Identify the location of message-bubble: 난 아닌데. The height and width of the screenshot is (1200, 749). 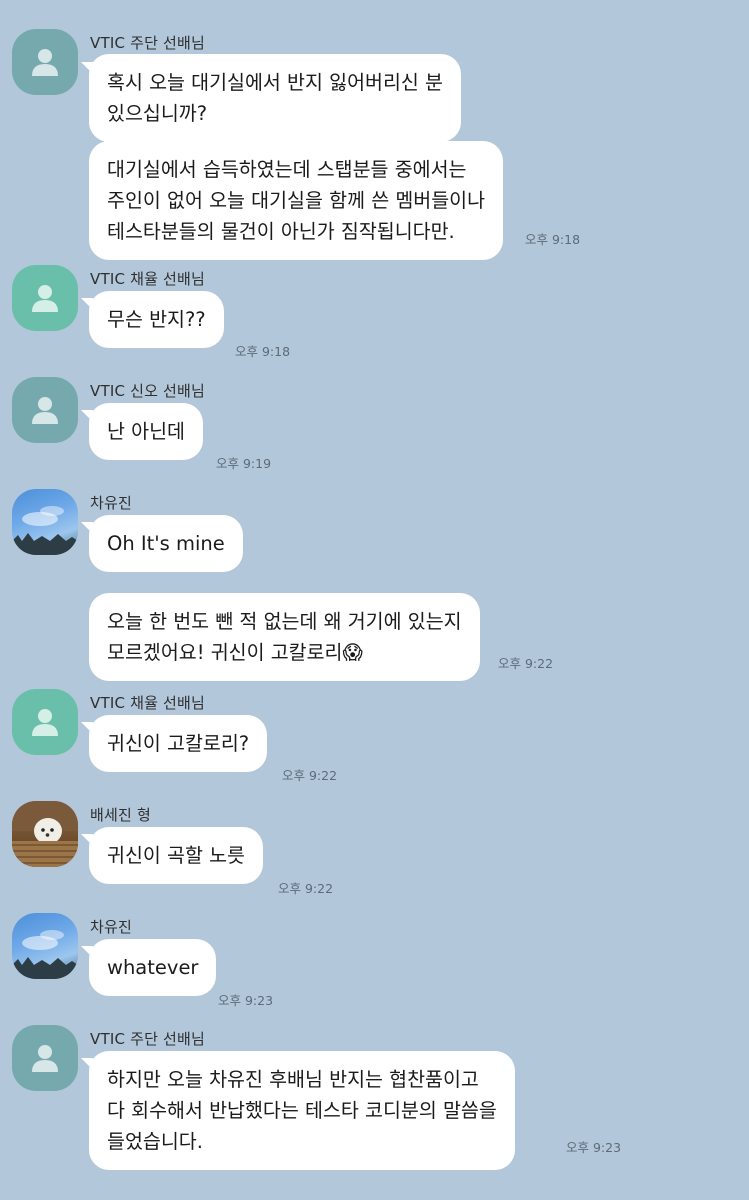
(146, 431).